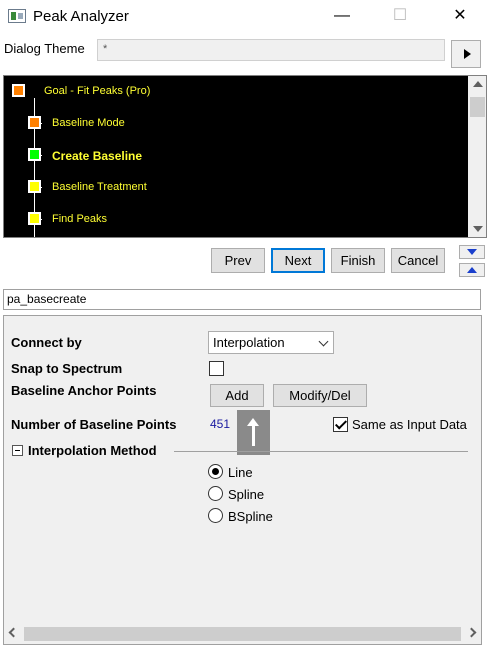 This screenshot has width=490, height=659. I want to click on radio-bspline-label: BSpline, so click(250, 516).